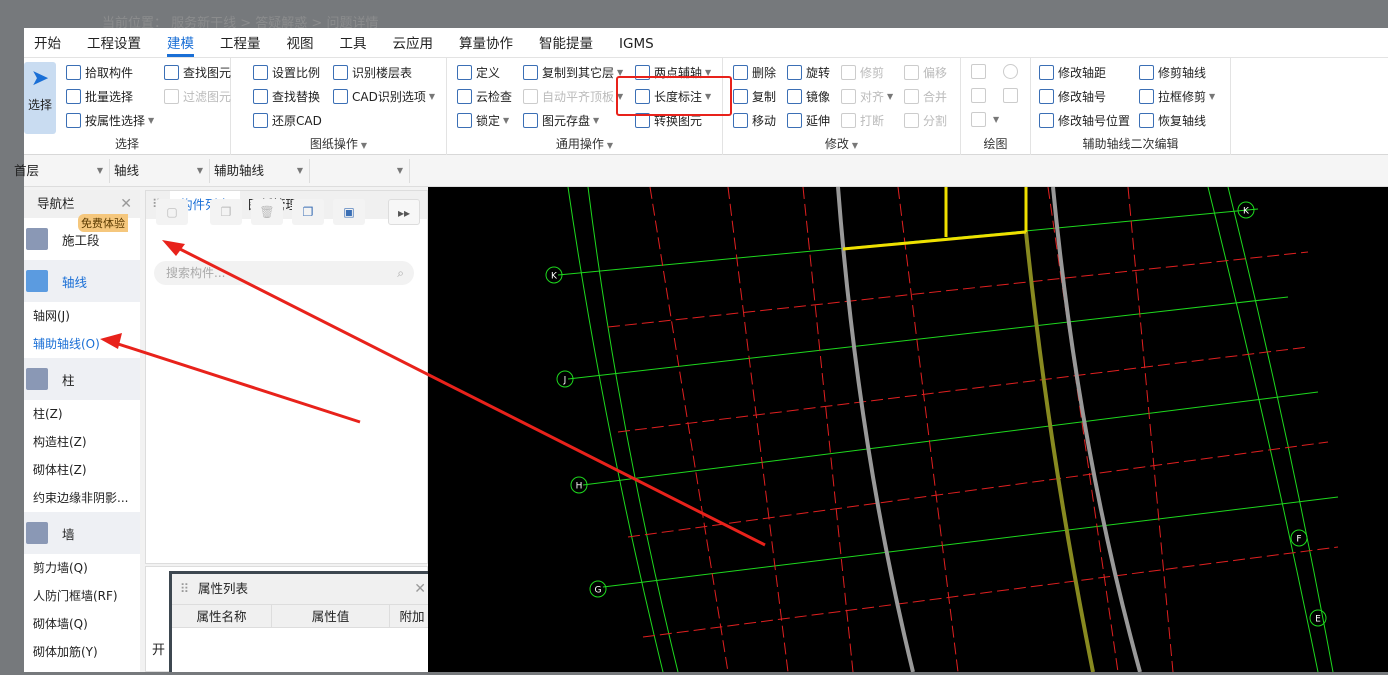 Image resolution: width=1388 pixels, height=675 pixels. What do you see at coordinates (103, 223) in the screenshot?
I see `free-trial-badge: 免费体验` at bounding box center [103, 223].